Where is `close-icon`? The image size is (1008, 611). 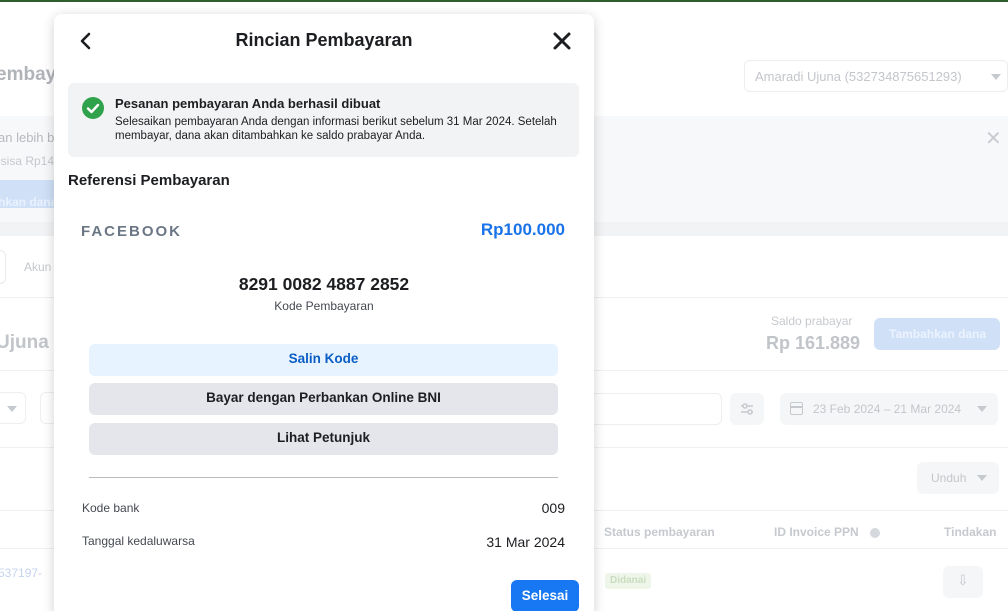 close-icon is located at coordinates (562, 41).